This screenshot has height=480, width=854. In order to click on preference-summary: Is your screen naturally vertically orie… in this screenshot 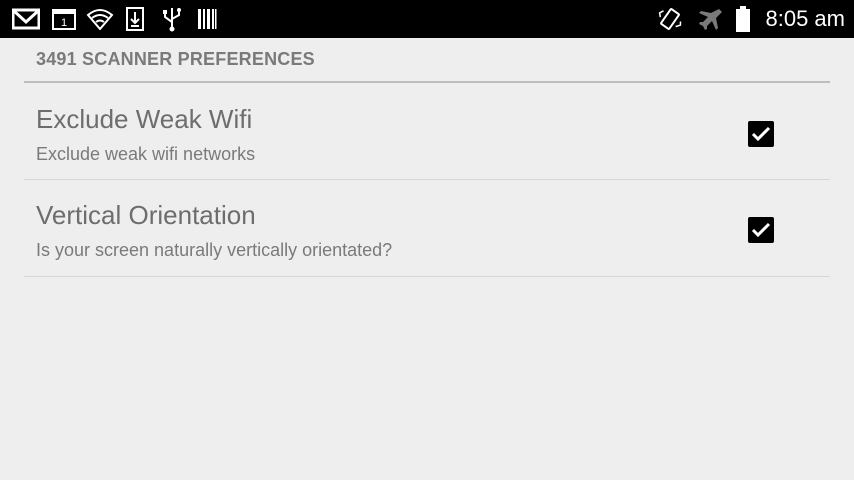, I will do `click(214, 250)`.